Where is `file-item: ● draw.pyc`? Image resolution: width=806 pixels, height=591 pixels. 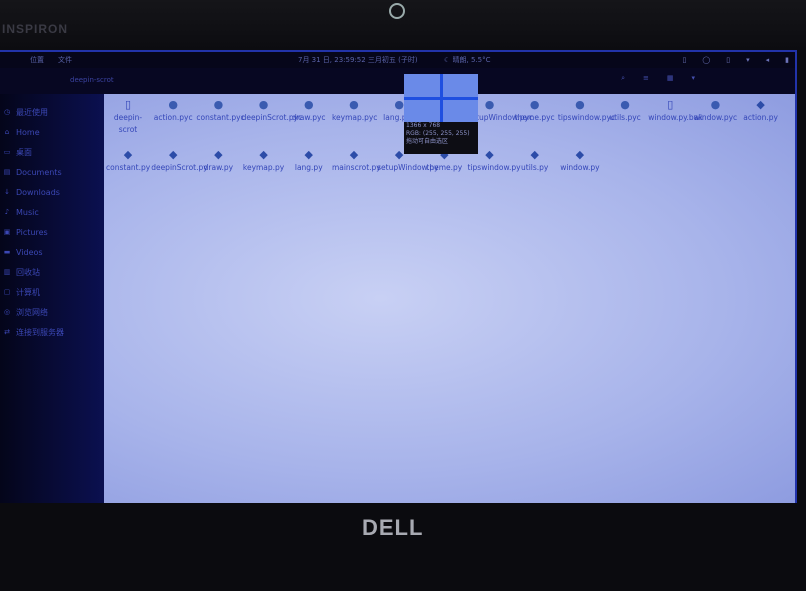 file-item: ● draw.pyc is located at coordinates (309, 123).